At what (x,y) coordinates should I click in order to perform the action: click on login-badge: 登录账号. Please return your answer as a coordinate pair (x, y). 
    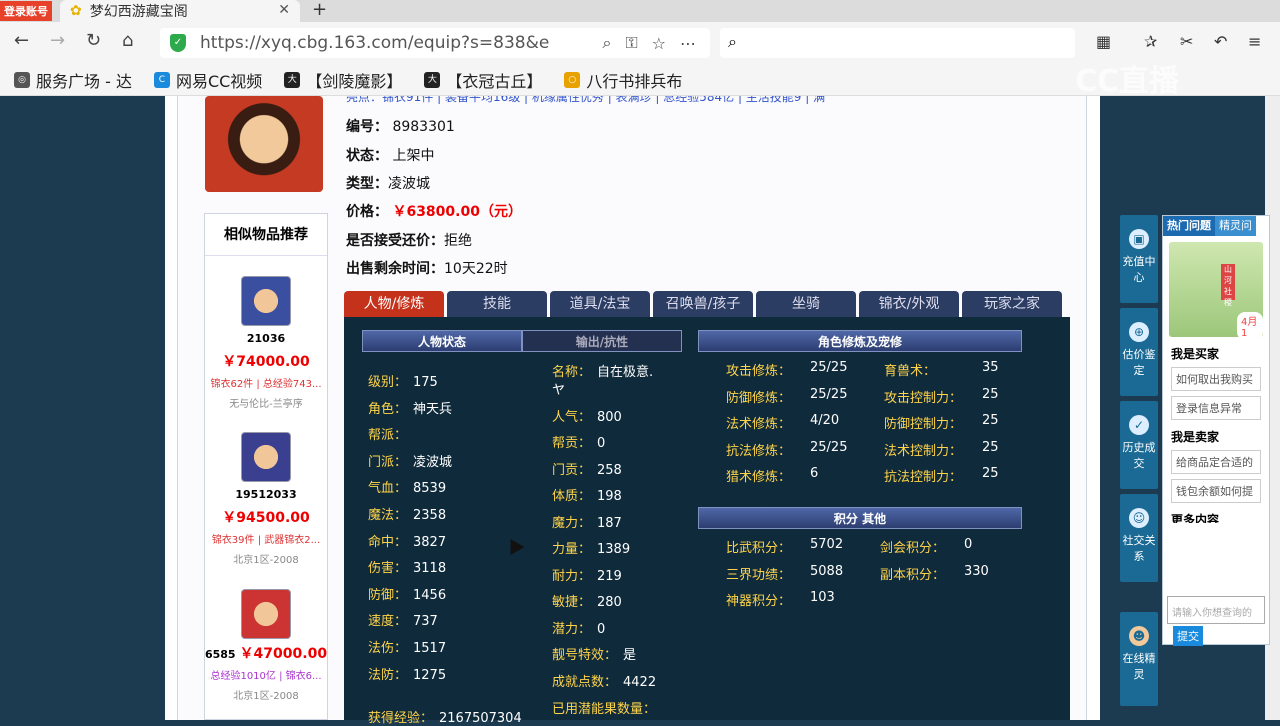
    Looking at the image, I should click on (26, 11).